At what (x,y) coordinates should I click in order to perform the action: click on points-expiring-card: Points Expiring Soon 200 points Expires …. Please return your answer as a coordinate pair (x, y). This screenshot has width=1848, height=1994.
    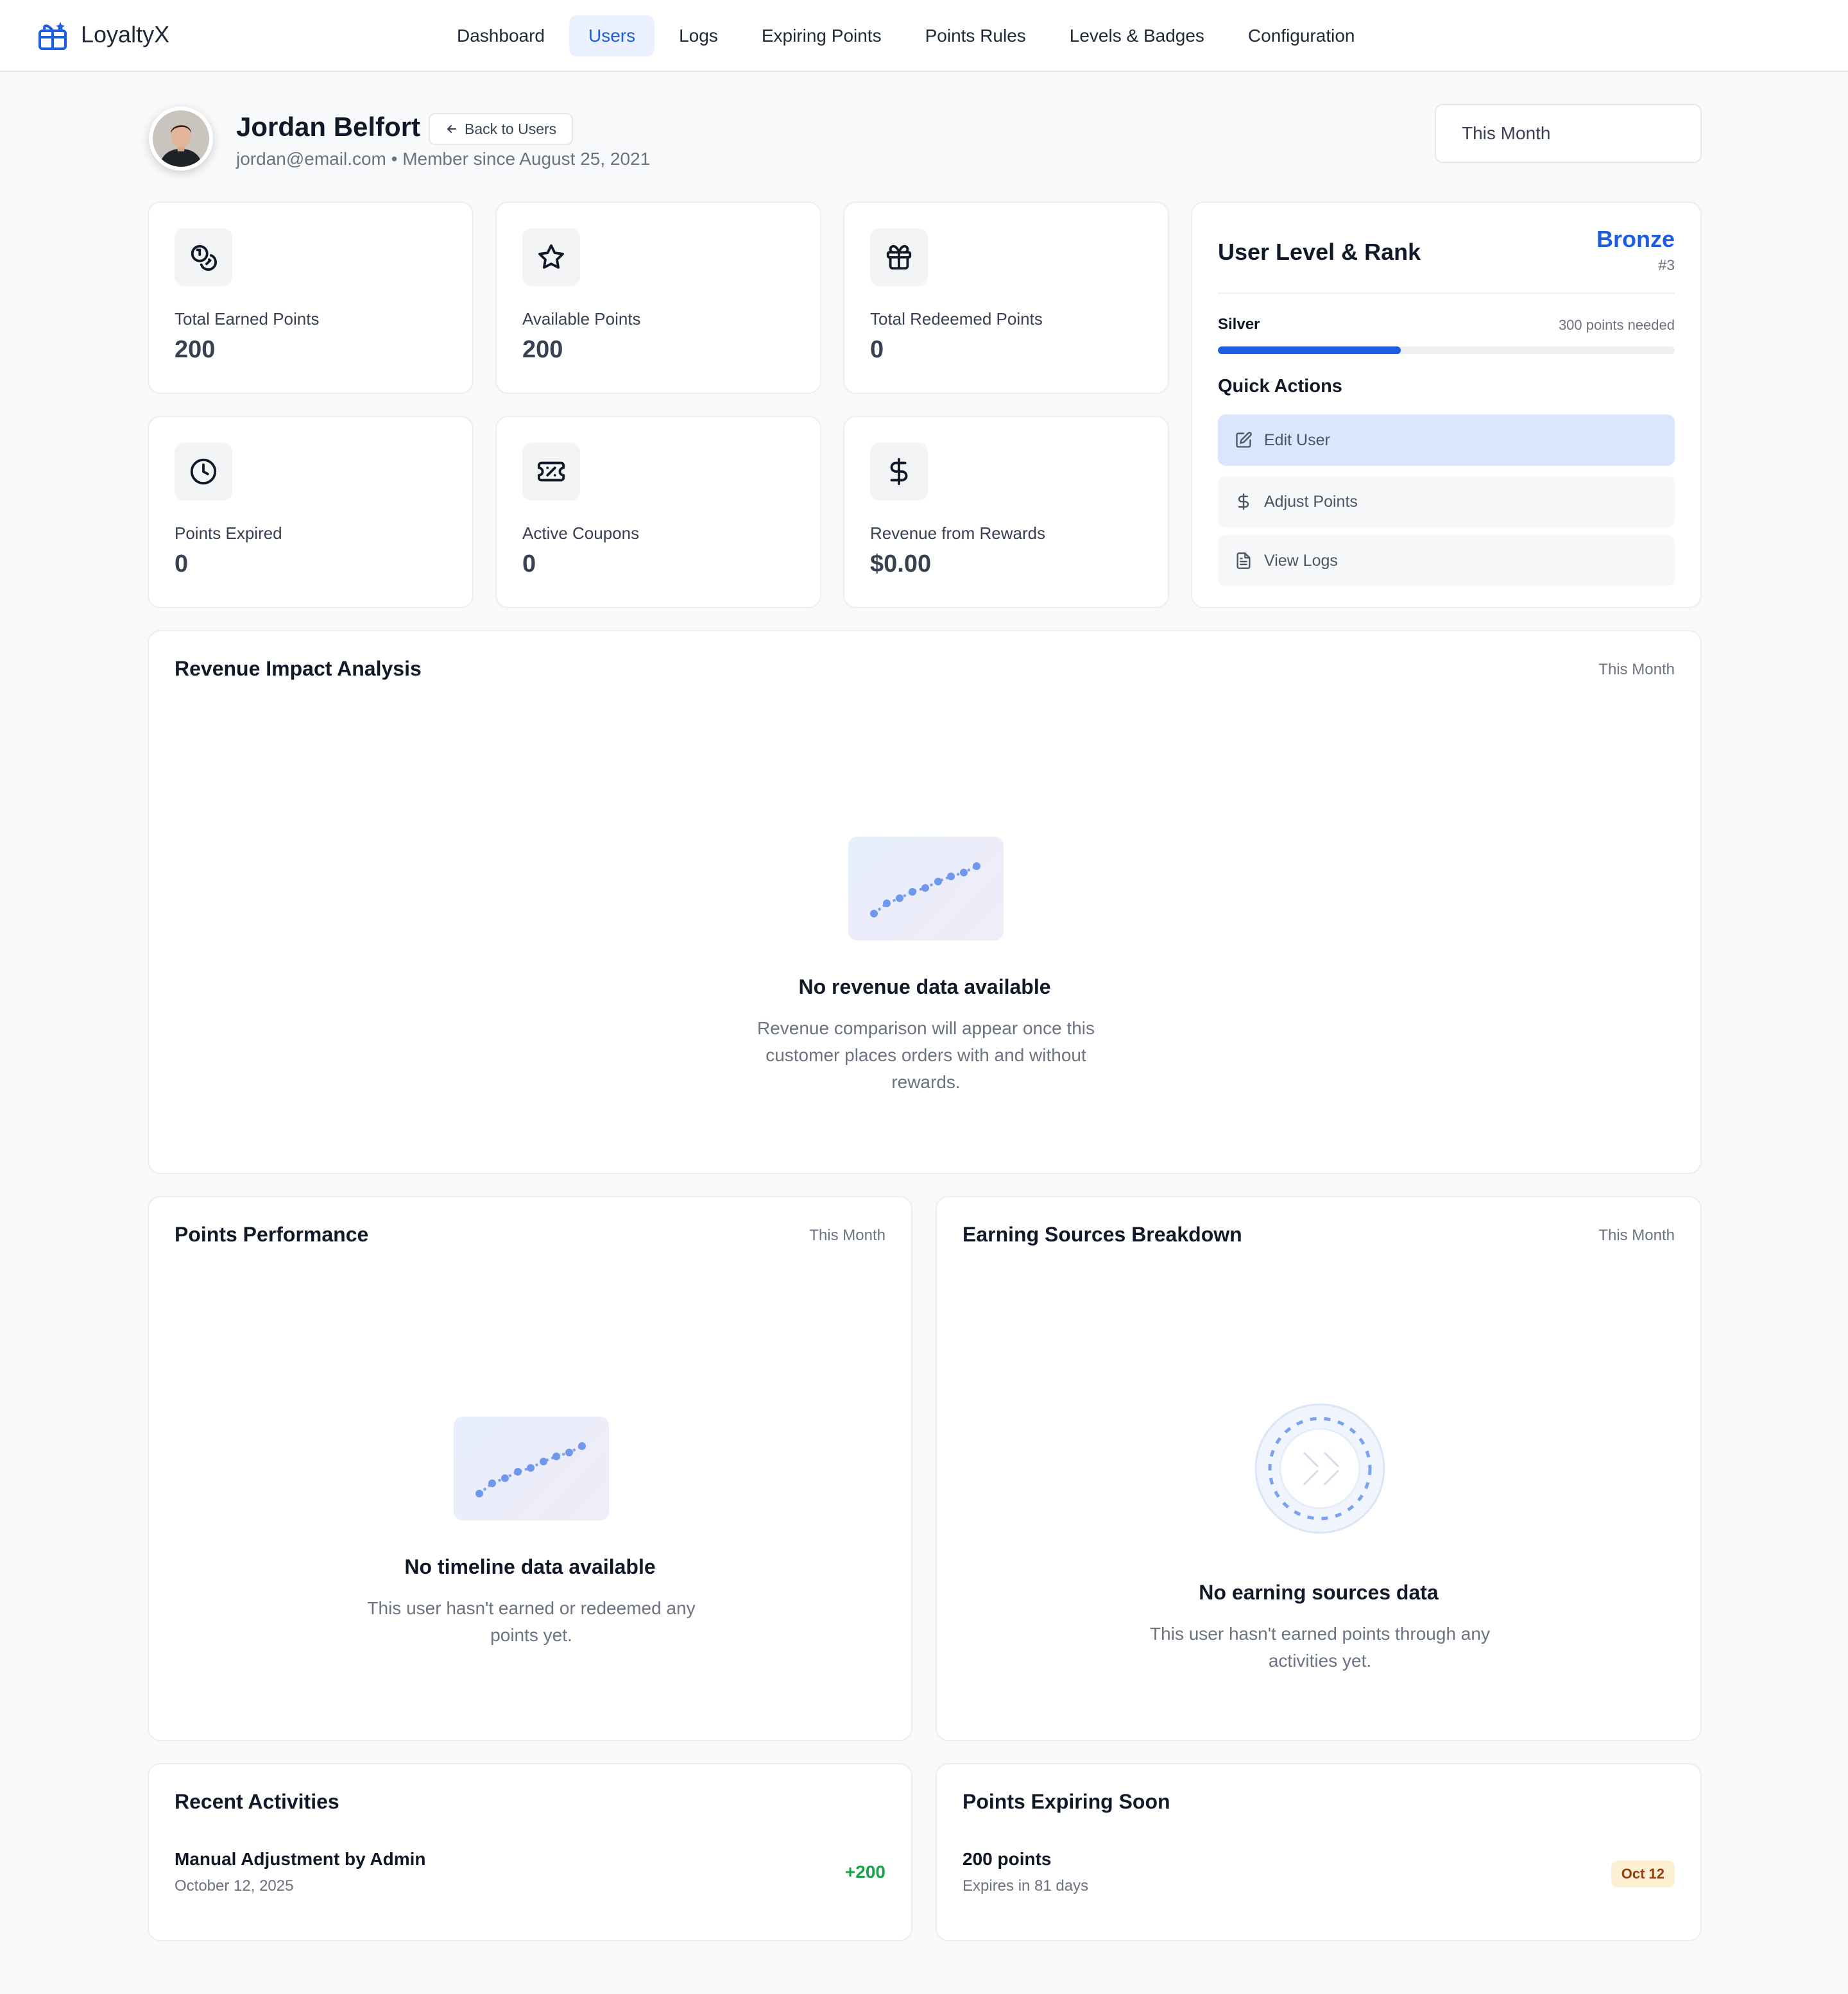
    Looking at the image, I should click on (1319, 1852).